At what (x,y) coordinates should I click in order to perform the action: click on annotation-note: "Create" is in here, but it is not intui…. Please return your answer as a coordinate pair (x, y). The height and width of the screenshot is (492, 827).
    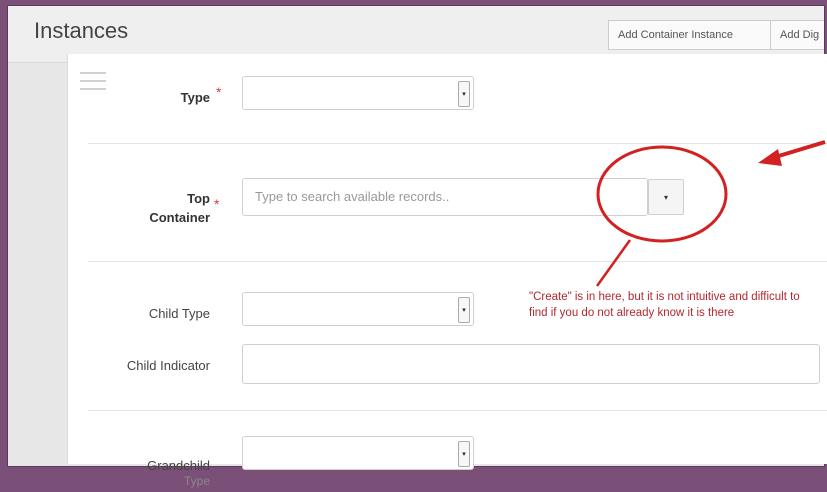
    Looking at the image, I should click on (664, 305).